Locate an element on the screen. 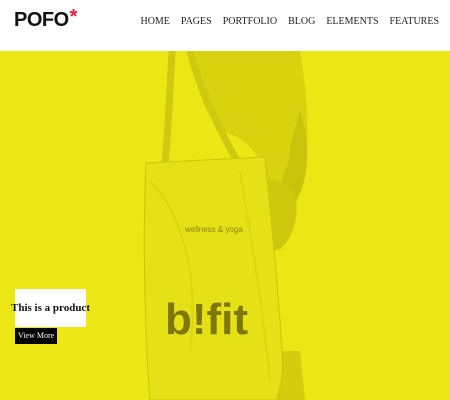 This screenshot has width=450, height=400. nav-item-features: FEATURES is located at coordinates (409, 21).